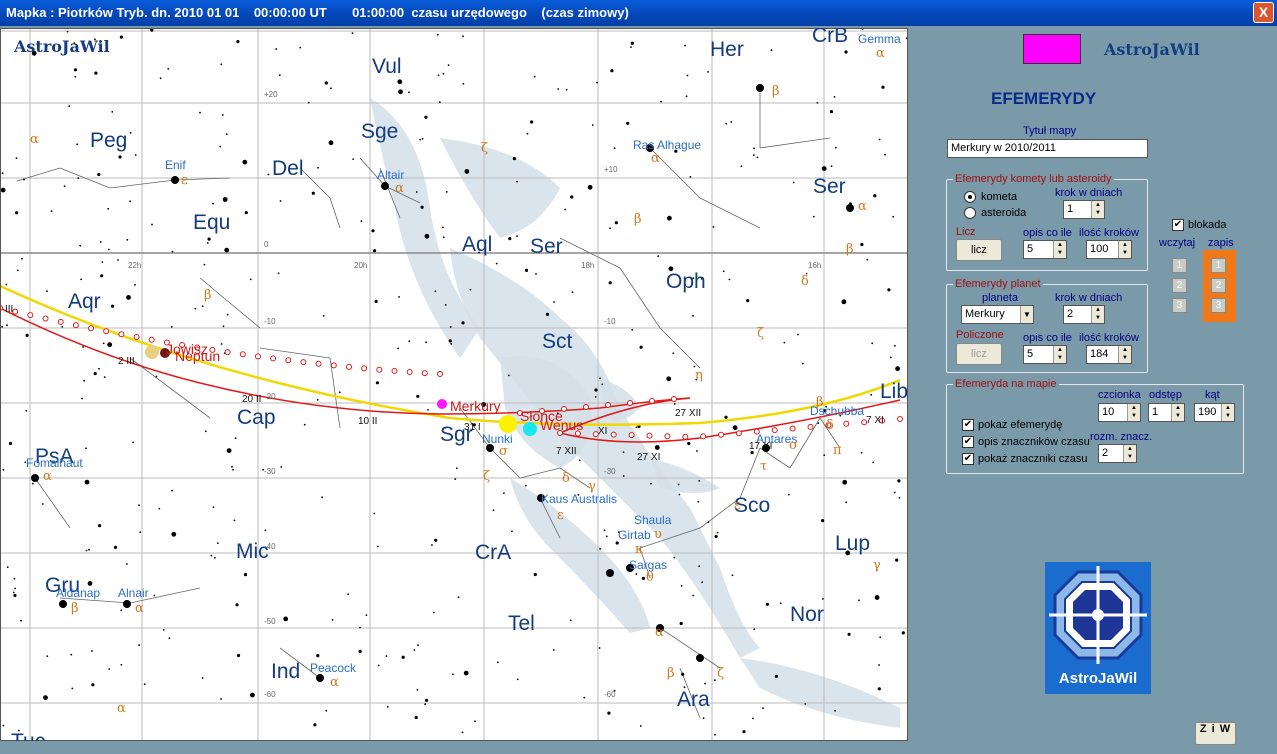 The width and height of the screenshot is (1277, 754). What do you see at coordinates (1045, 249) in the screenshot?
I see `comet-desc-every-input: 5 ▲ ▼` at bounding box center [1045, 249].